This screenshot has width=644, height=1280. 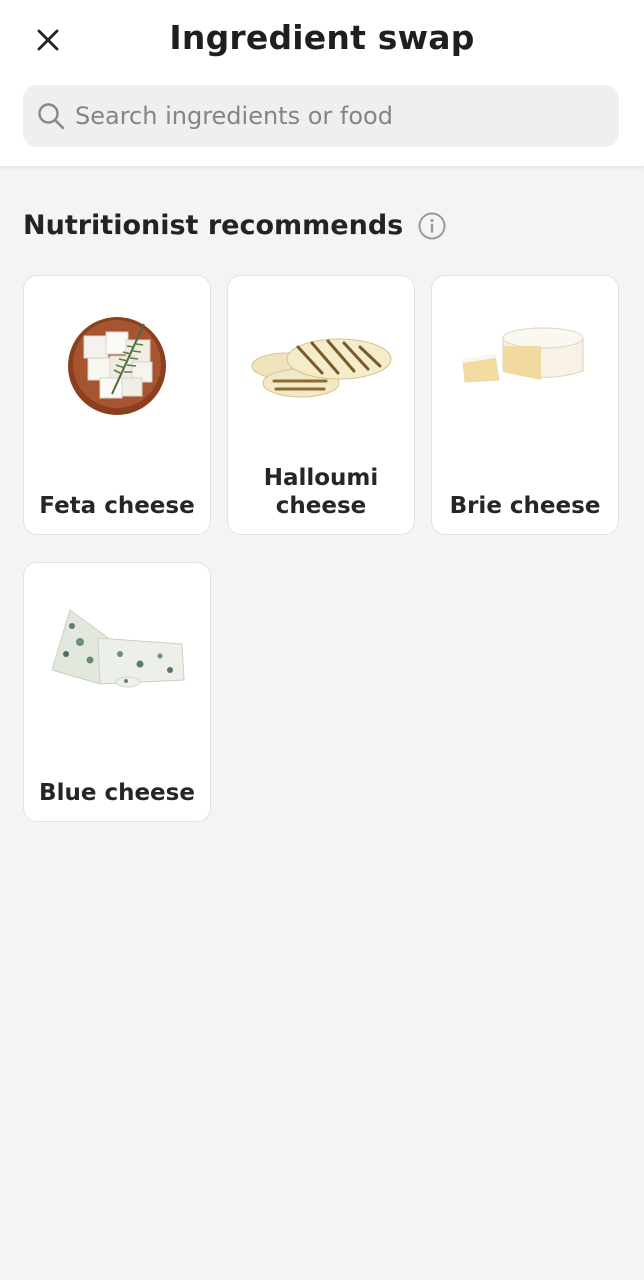 I want to click on page-title: Ingredient swap, so click(x=322, y=37).